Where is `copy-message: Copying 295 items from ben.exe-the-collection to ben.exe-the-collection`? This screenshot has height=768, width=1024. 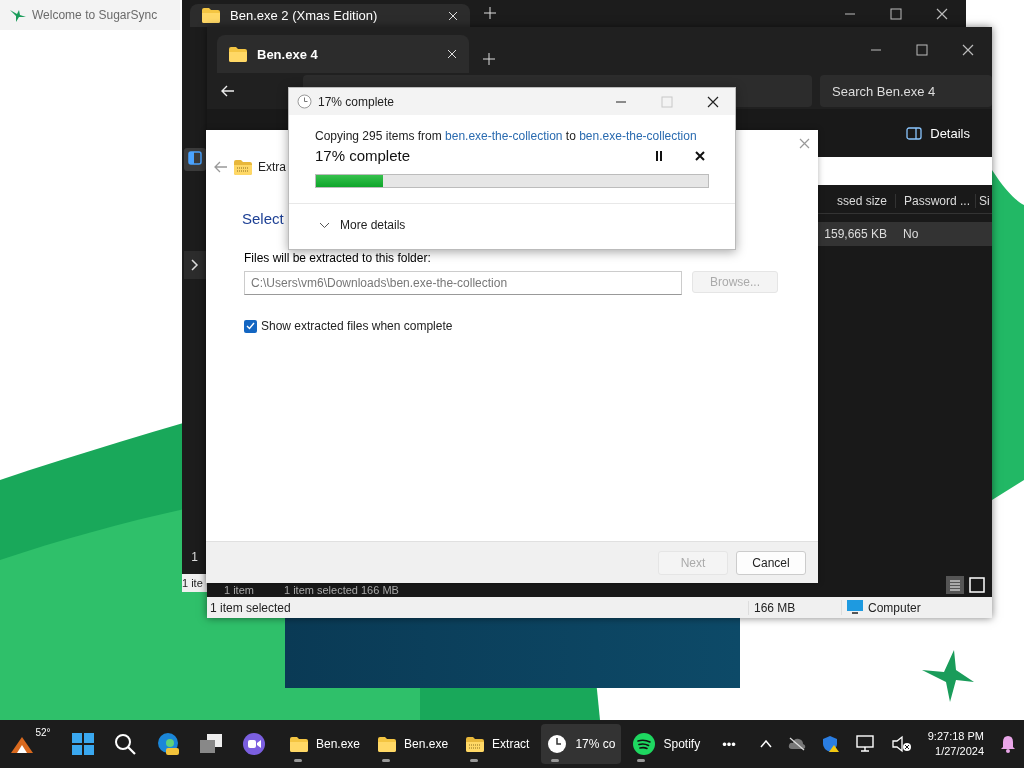
copy-message: Copying 295 items from ben.exe-the-collection to ben.exe-the-collection is located at coordinates (506, 136).